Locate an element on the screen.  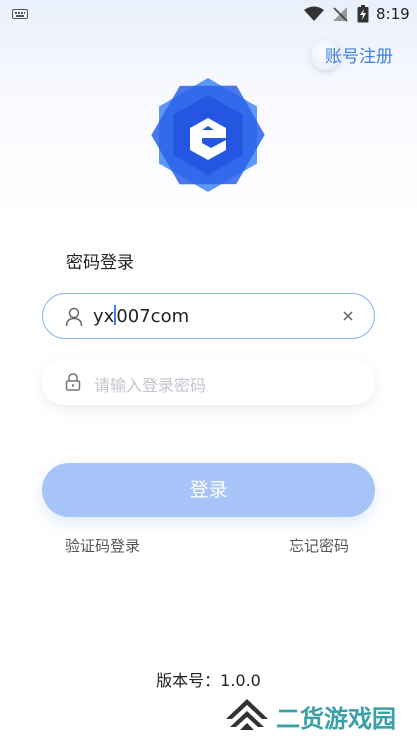
username-value: yx 007com is located at coordinates (141, 316).